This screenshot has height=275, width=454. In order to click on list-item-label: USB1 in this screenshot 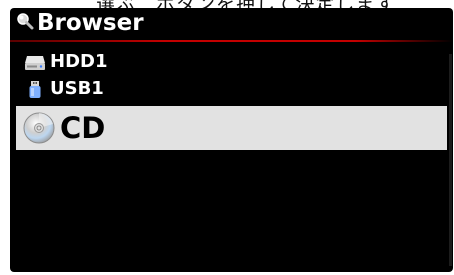, I will do `click(77, 88)`.